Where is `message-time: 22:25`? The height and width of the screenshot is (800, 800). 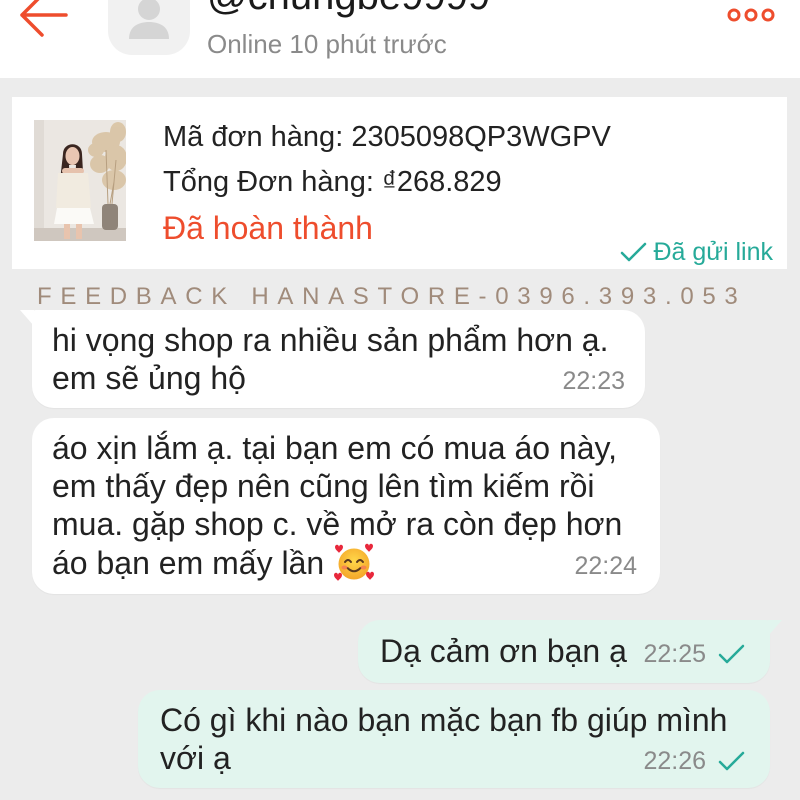 message-time: 22:25 is located at coordinates (674, 654).